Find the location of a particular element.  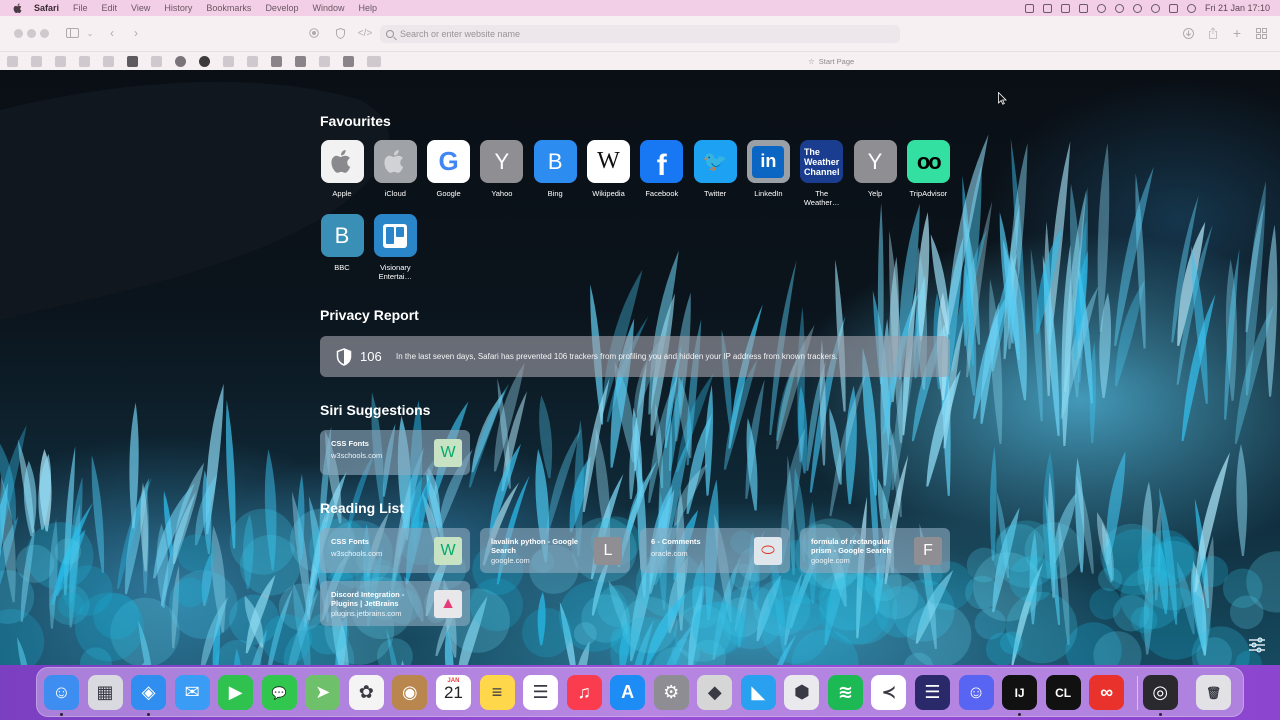

chevron-down-icon: ⌄ is located at coordinates (90, 33).